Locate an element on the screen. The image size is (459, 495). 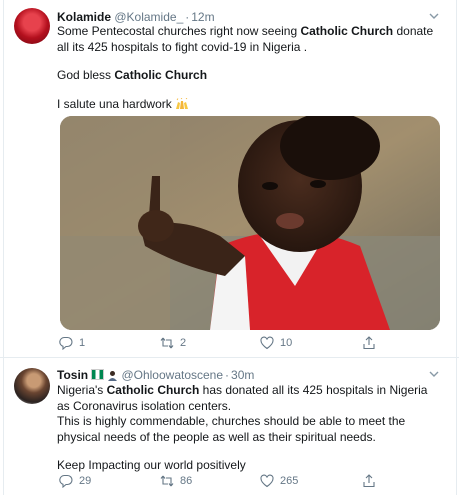
retweet-button: 2 is located at coordinates (173, 343).